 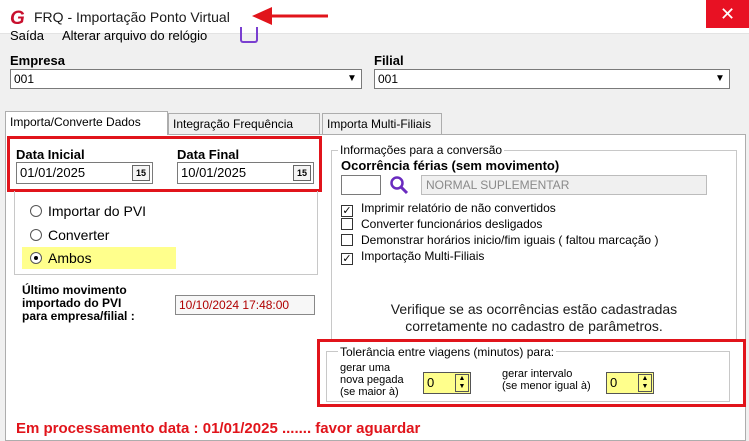 What do you see at coordinates (290, 16) in the screenshot?
I see `annotation-arrow-icon` at bounding box center [290, 16].